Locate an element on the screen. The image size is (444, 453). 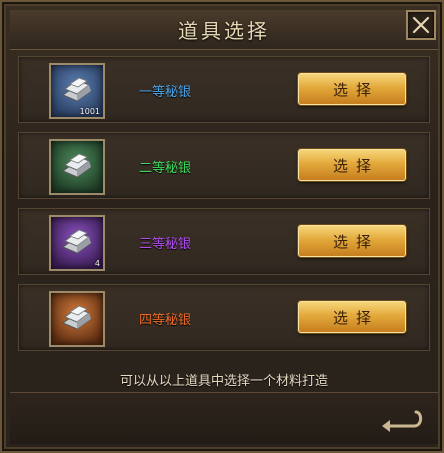
return-arrow-icon is located at coordinates (402, 421).